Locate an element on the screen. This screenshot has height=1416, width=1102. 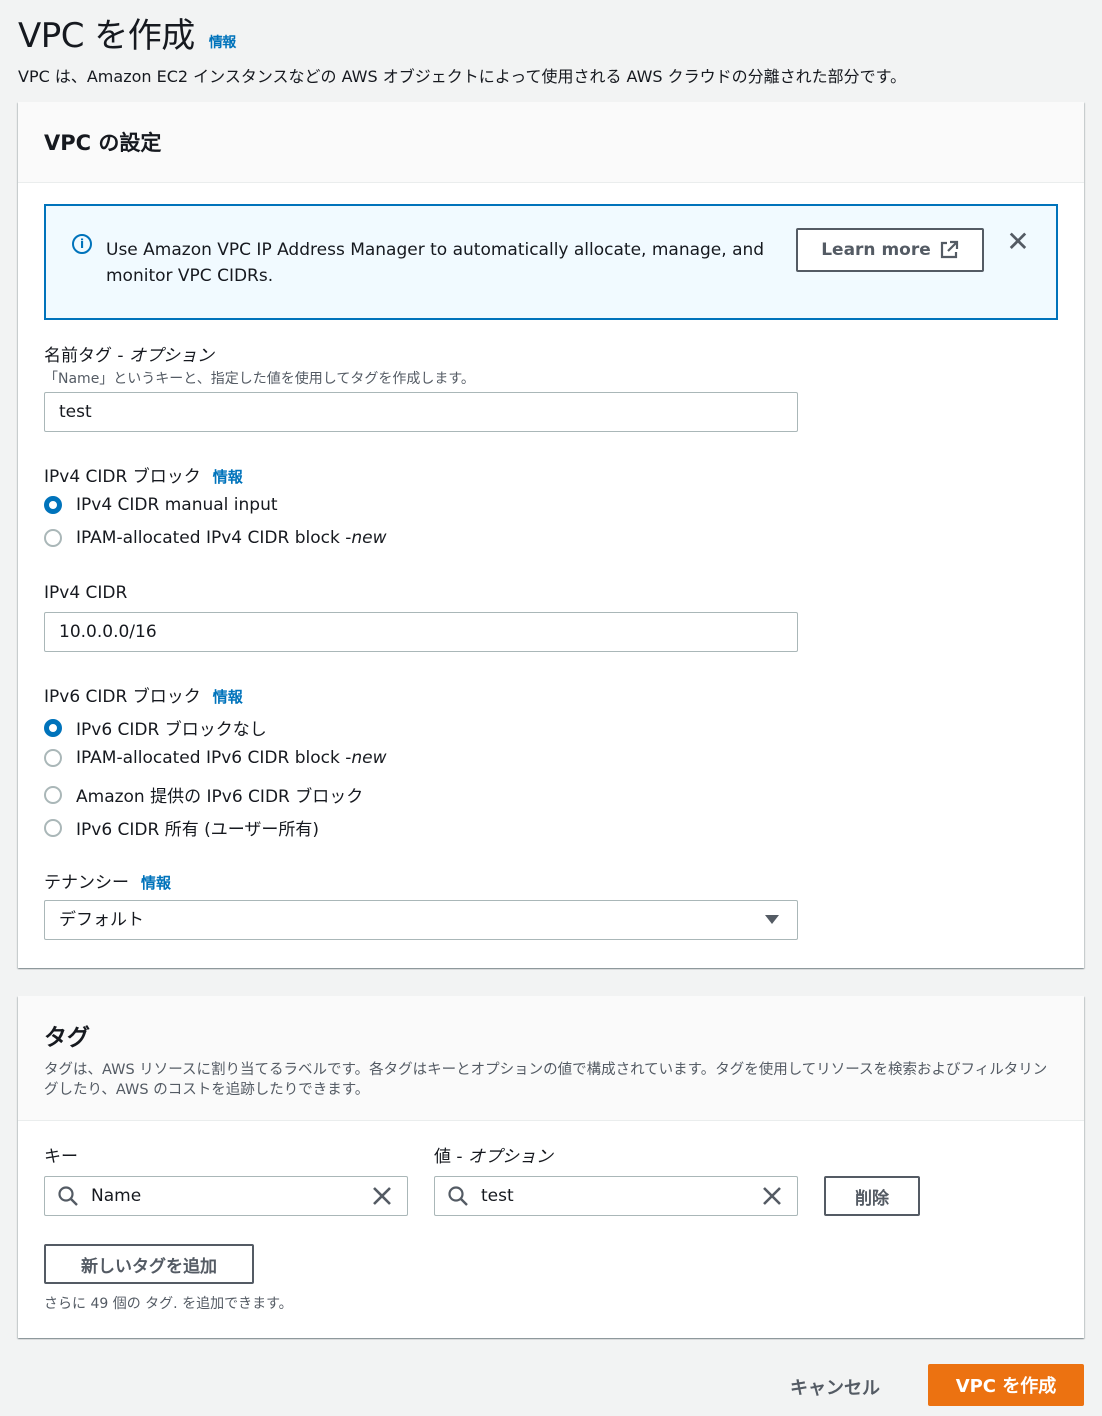
radio-ipv4-ipam: IPAM-allocated IPv4 CIDR block - new is located at coordinates (215, 538).